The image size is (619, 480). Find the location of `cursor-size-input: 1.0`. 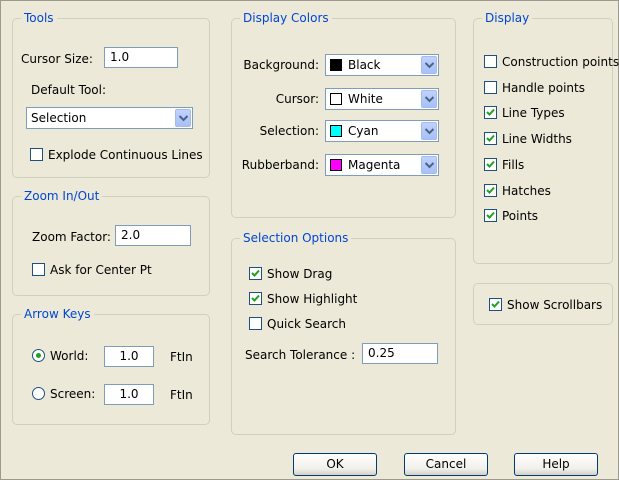

cursor-size-input: 1.0 is located at coordinates (141, 57).